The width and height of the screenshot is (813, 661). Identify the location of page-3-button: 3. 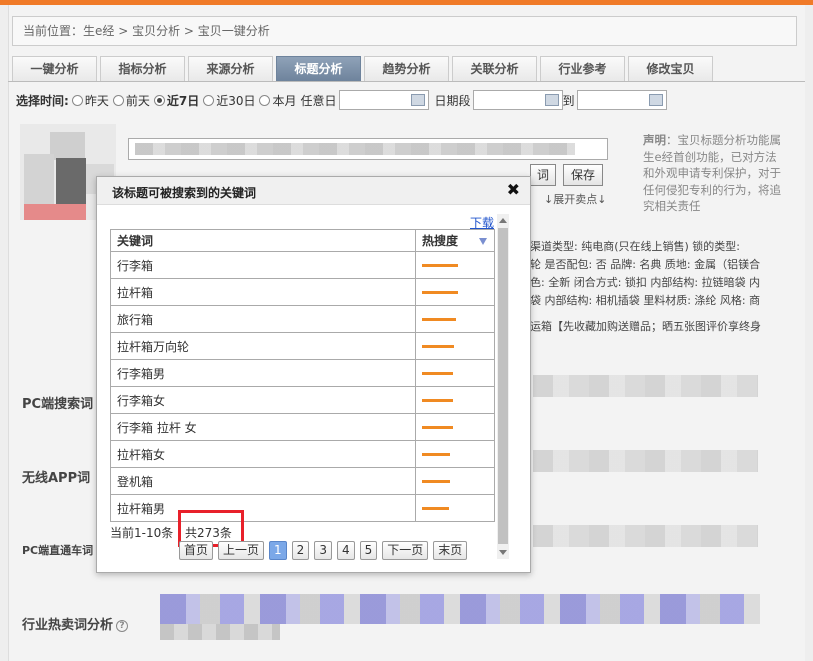
(323, 550).